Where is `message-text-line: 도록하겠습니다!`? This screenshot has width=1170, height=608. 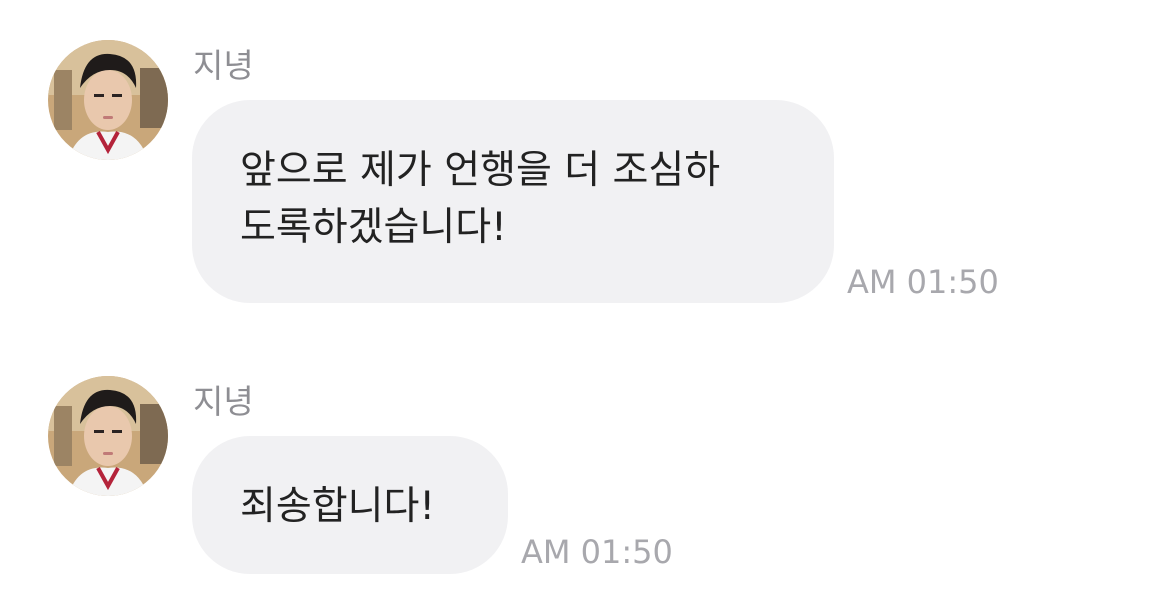 message-text-line: 도록하겠습니다! is located at coordinates (373, 227).